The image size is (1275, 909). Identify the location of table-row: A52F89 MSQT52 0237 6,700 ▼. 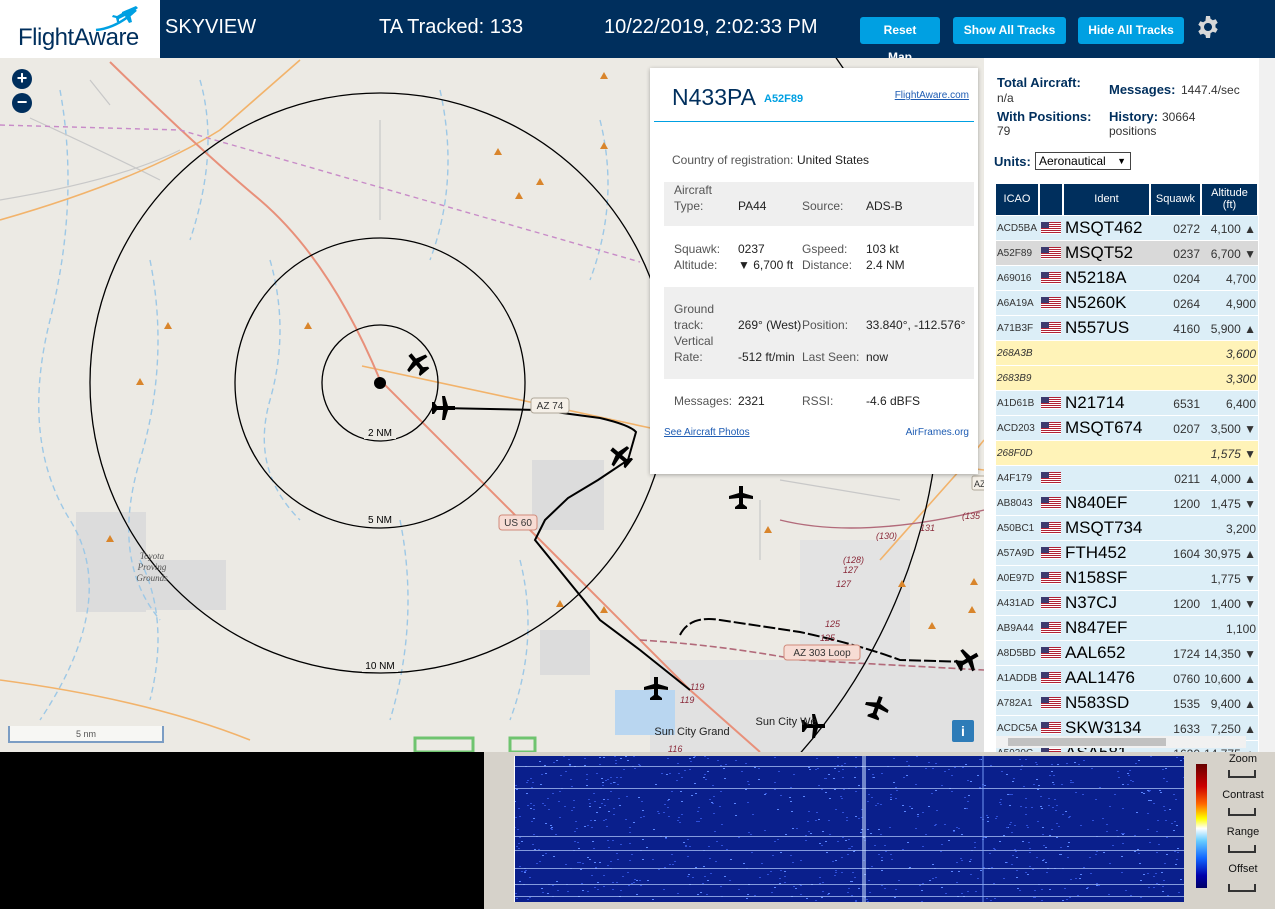
(1127, 253).